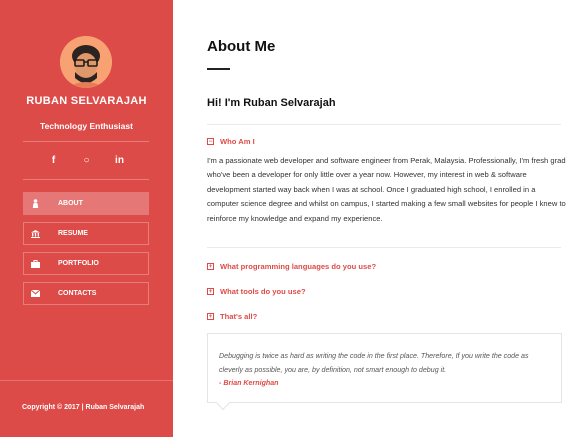 This screenshot has height=437, width=582. I want to click on accordion-item-thats-all: + That's all?, so click(232, 316).